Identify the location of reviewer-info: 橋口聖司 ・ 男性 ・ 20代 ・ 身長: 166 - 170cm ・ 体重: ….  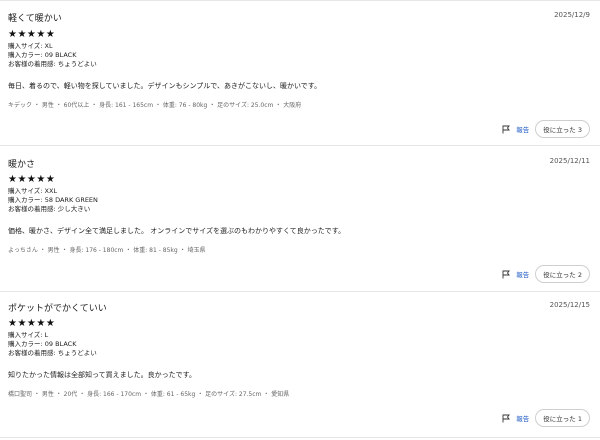
(149, 394).